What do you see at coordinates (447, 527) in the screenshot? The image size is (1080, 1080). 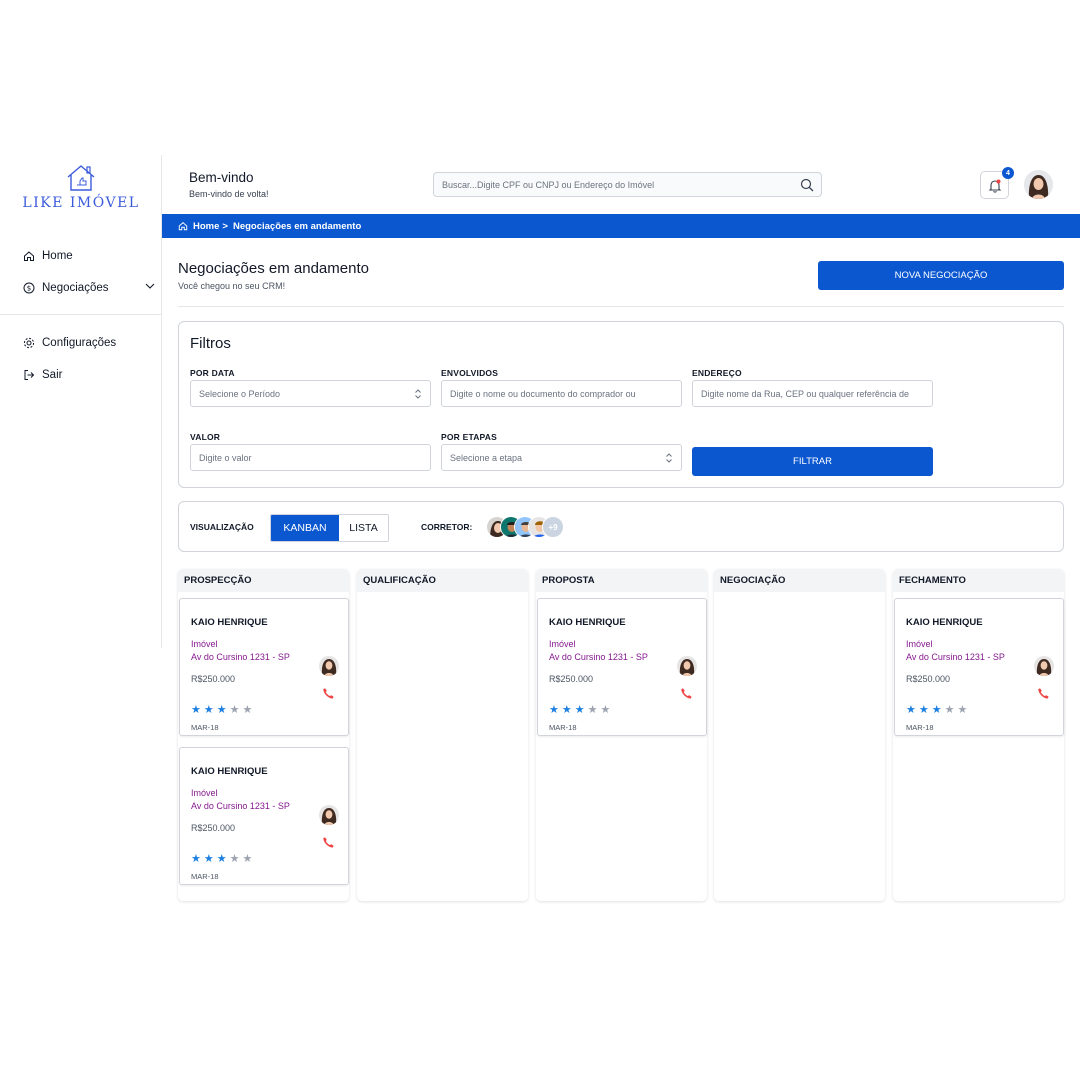 I see `broker-label: CORRETOR:` at bounding box center [447, 527].